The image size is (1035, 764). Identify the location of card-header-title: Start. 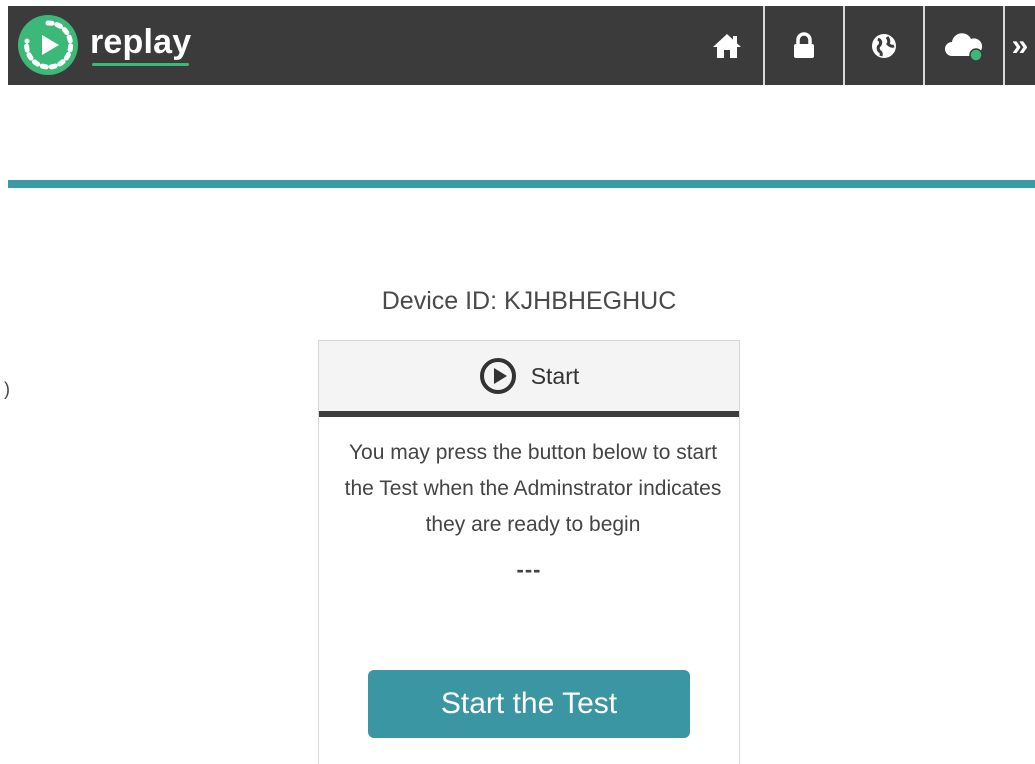
(555, 375).